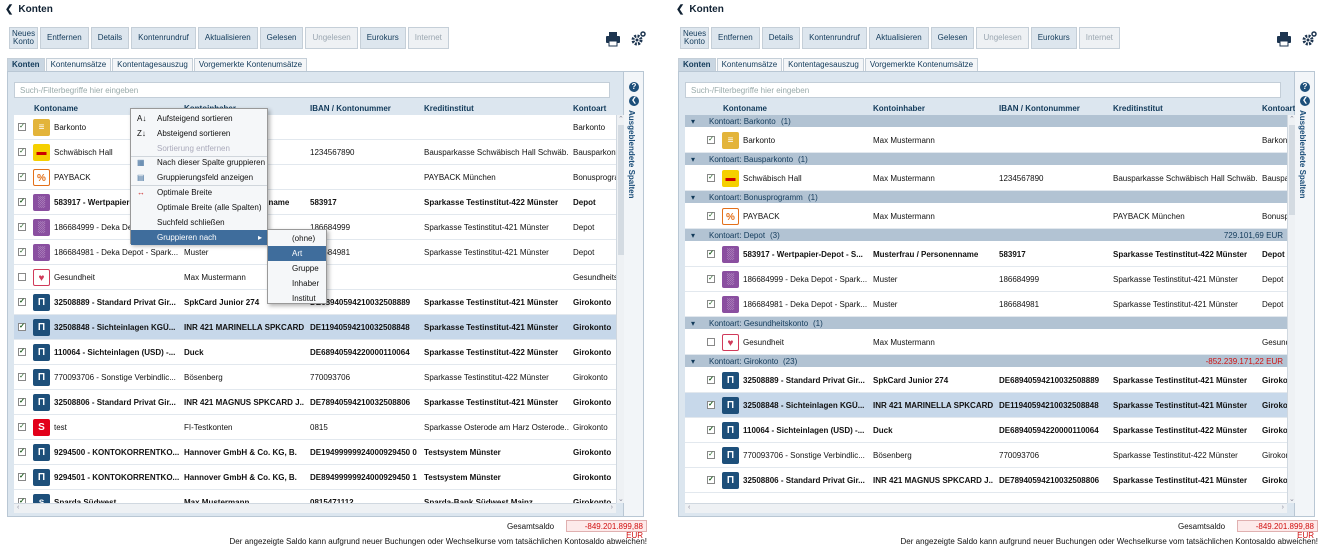 The height and width of the screenshot is (553, 1323). What do you see at coordinates (297, 268) in the screenshot?
I see `submenu-gruppe: Gruppe` at bounding box center [297, 268].